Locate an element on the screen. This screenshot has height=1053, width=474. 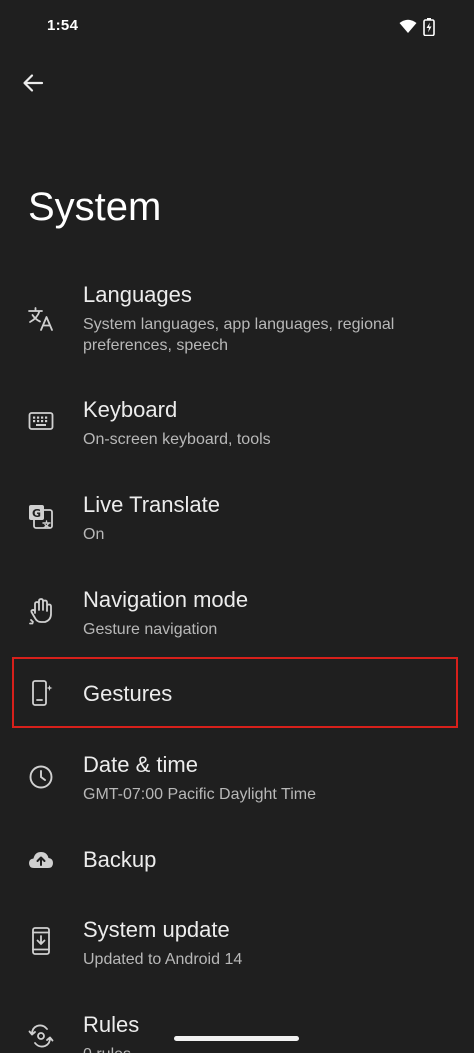
setting-subtitle: Gesture navigation is located at coordinates (150, 629).